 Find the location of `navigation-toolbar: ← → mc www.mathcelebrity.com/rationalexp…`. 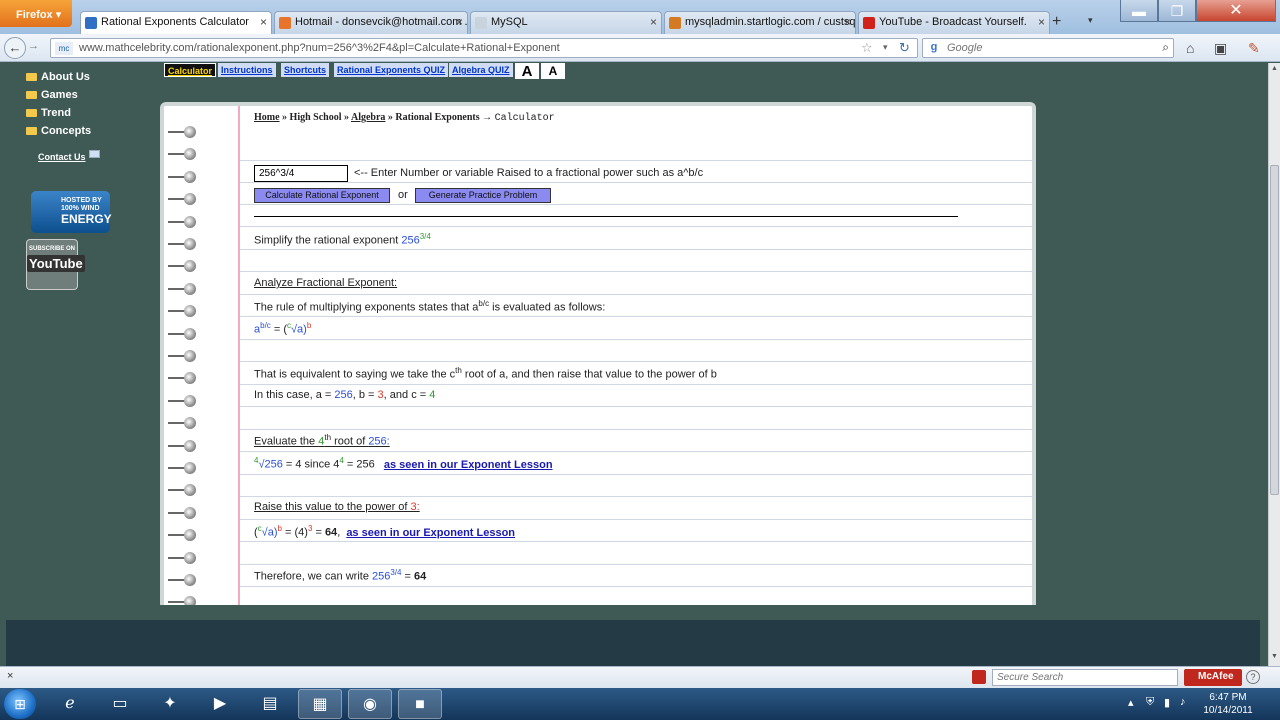

navigation-toolbar: ← → mc www.mathcelebrity.com/rationalexp… is located at coordinates (640, 48).